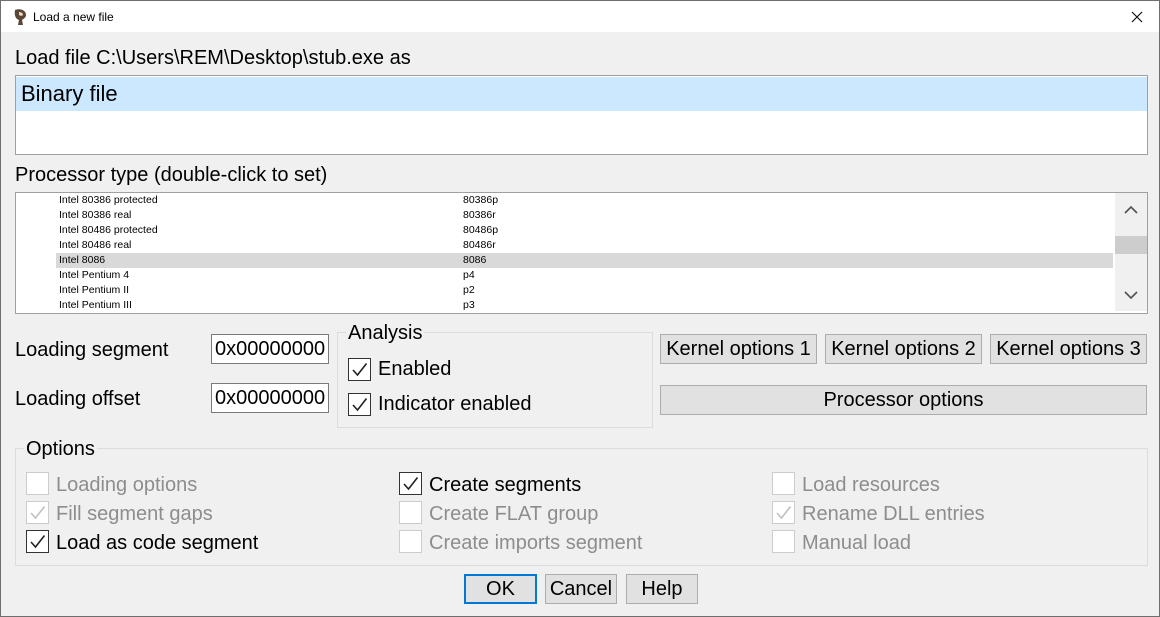  What do you see at coordinates (108, 230) in the screenshot?
I see `processor-name: Intel 80486 protected` at bounding box center [108, 230].